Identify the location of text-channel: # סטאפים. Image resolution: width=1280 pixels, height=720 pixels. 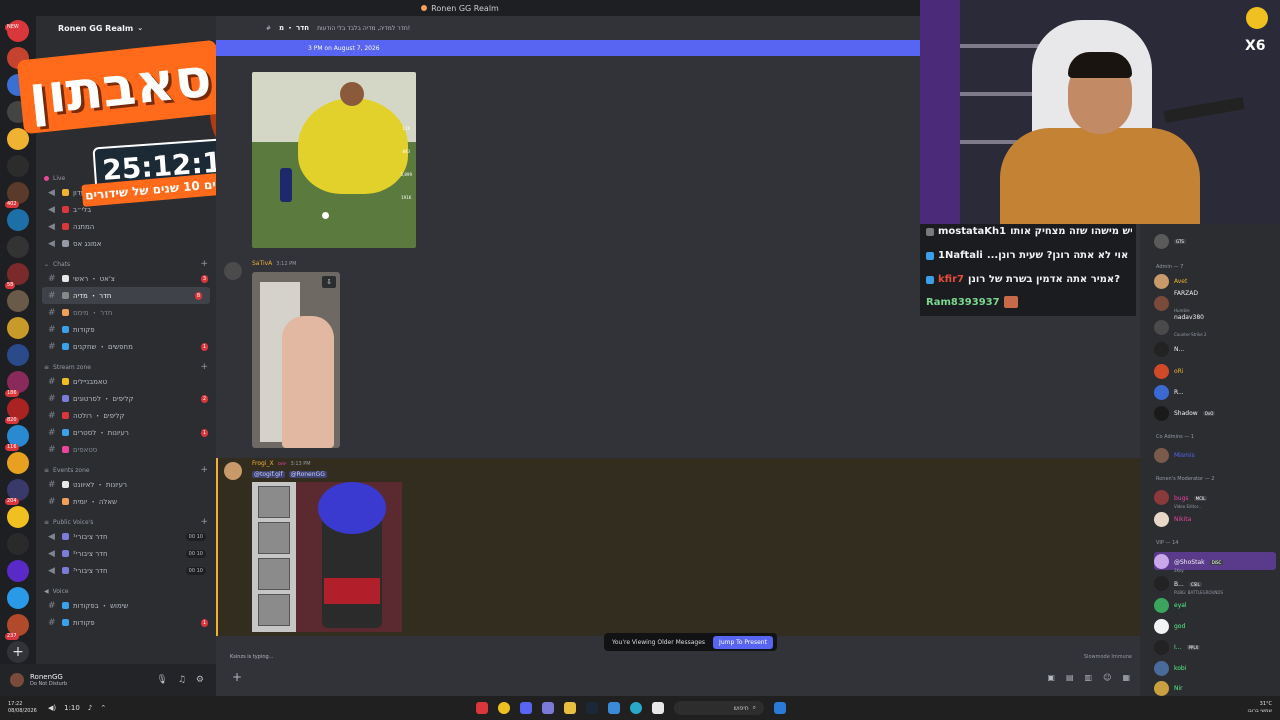
(126, 449).